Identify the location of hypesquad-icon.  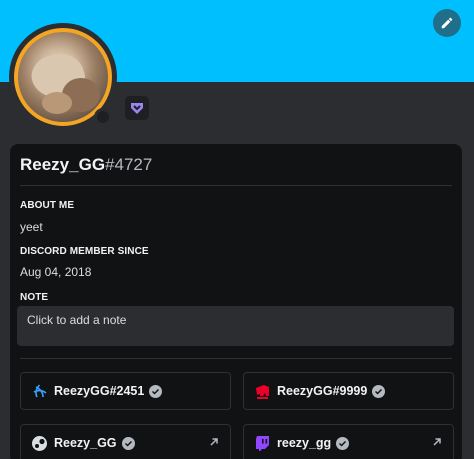
(137, 108).